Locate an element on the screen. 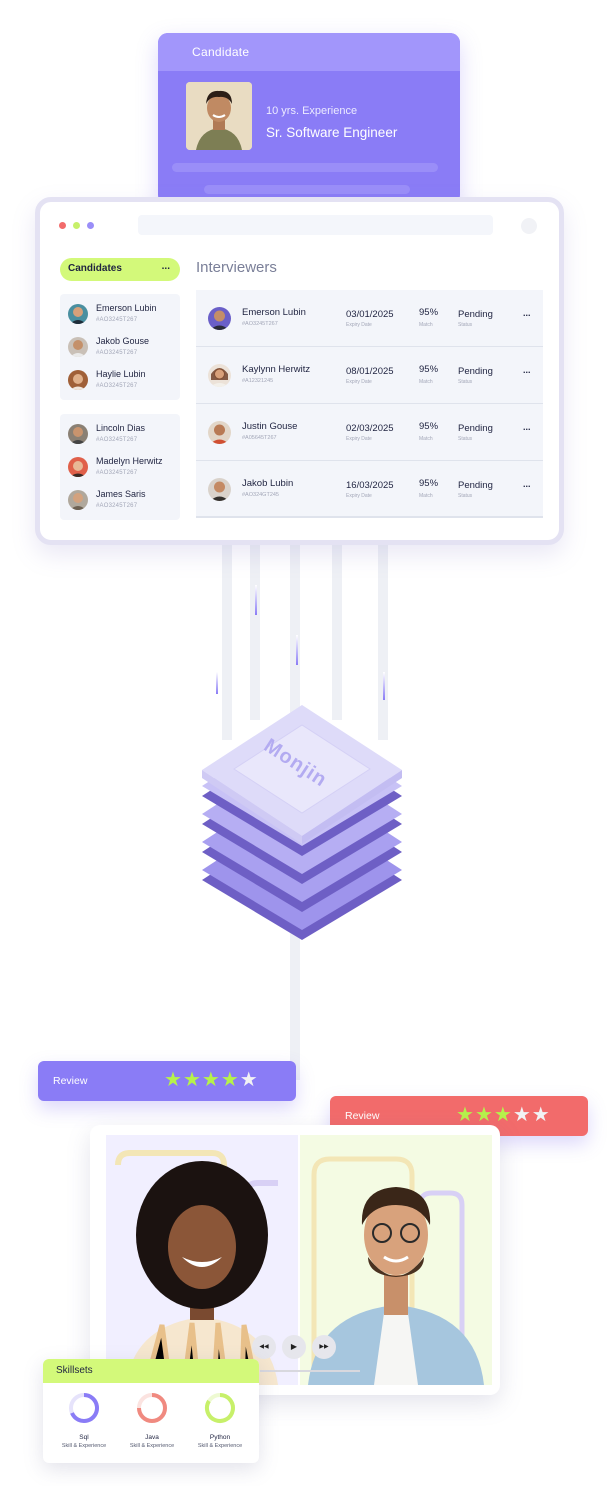 The width and height of the screenshot is (614, 1486). video-progress-bar is located at coordinates (310, 1371).